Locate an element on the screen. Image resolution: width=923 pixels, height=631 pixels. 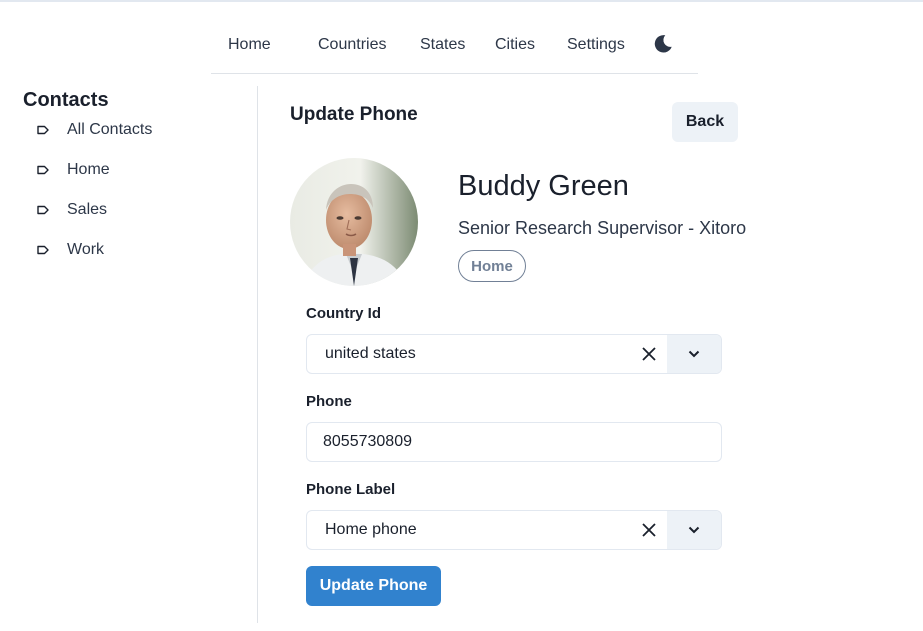
back-button: Back is located at coordinates (705, 122).